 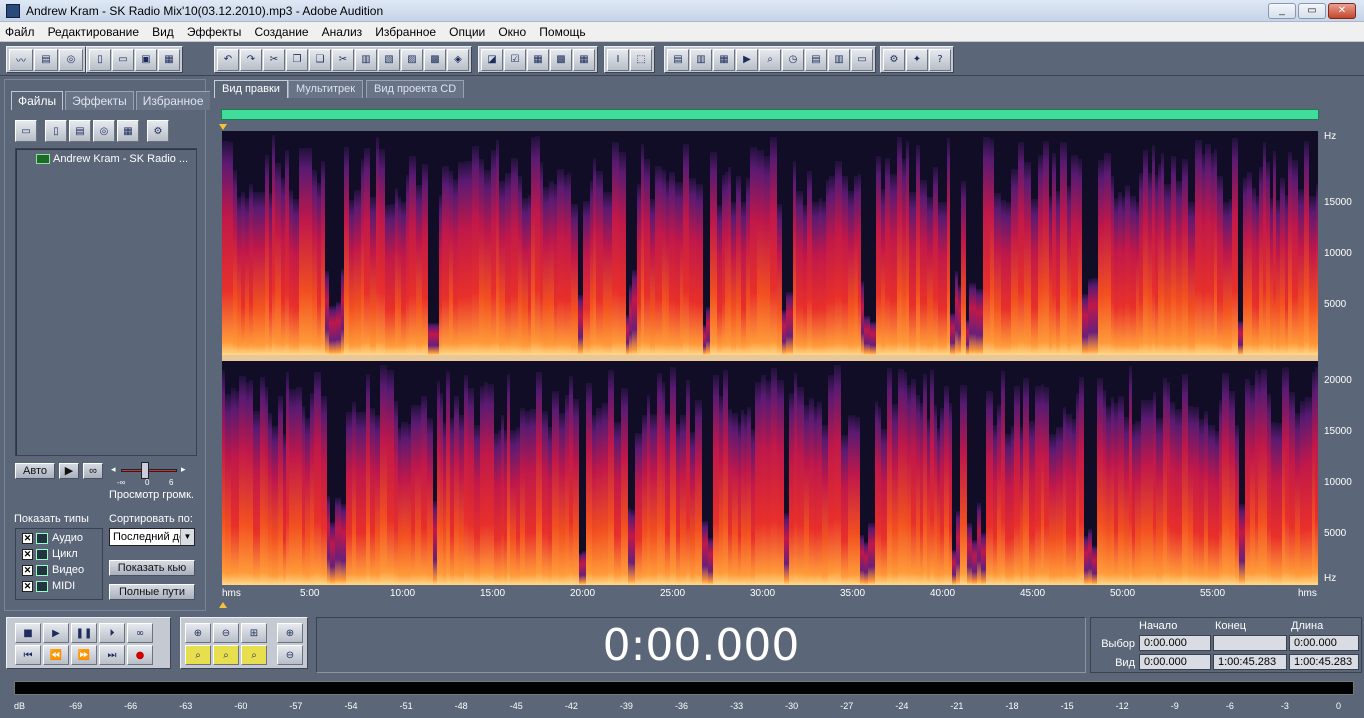 What do you see at coordinates (678, 59) in the screenshot?
I see `files-window-icon: ▤` at bounding box center [678, 59].